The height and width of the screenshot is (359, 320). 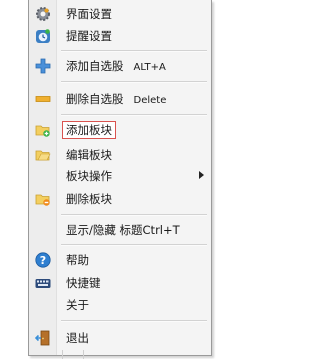 What do you see at coordinates (89, 199) in the screenshot?
I see `menu-item-label: 删除板块` at bounding box center [89, 199].